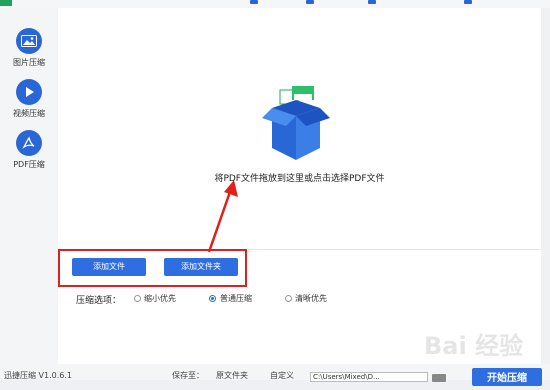  What do you see at coordinates (29, 143) in the screenshot?
I see `pdf-icon` at bounding box center [29, 143].